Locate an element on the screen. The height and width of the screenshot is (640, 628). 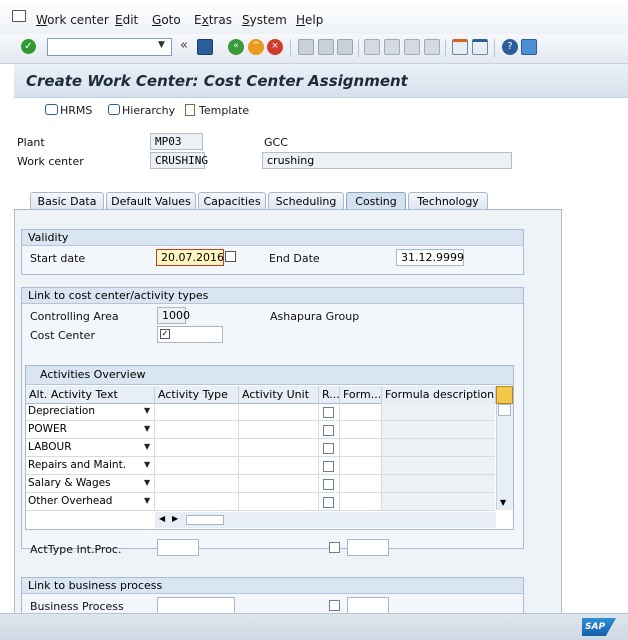
tab-default-values: Default Values is located at coordinates (151, 201).